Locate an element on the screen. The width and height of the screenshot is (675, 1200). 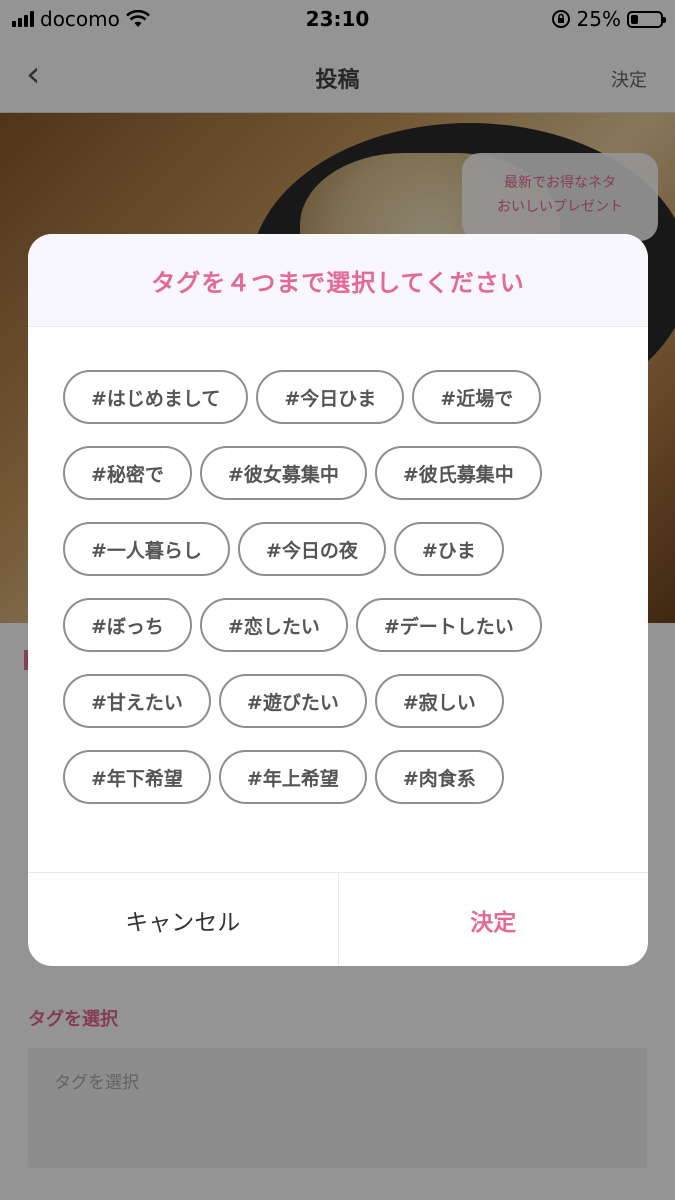
tag-chip: #彼氏募集中 is located at coordinates (458, 473).